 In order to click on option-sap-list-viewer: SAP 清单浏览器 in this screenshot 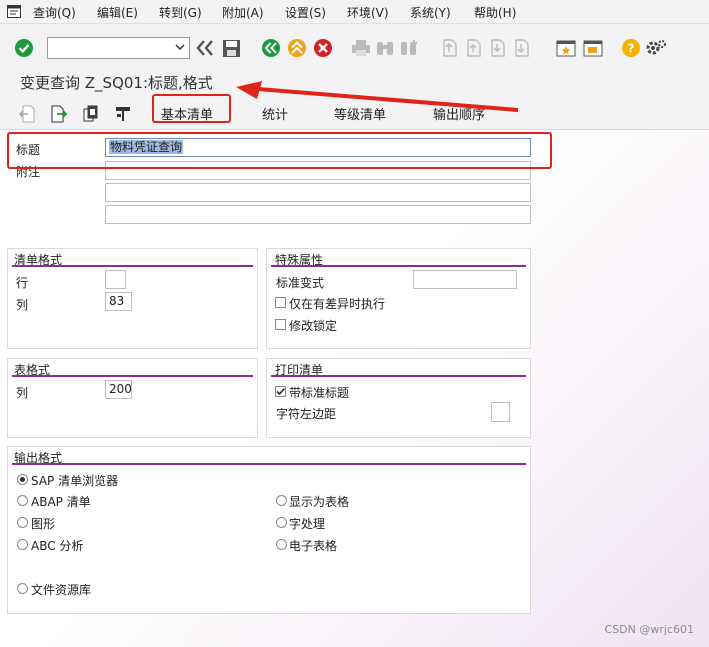, I will do `click(75, 481)`.